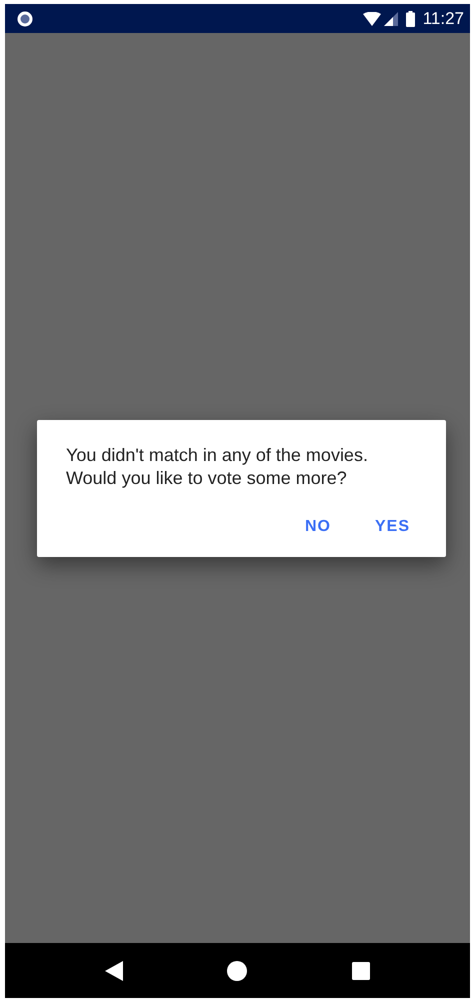 The image size is (475, 1000). I want to click on dialog-button: NO, so click(317, 527).